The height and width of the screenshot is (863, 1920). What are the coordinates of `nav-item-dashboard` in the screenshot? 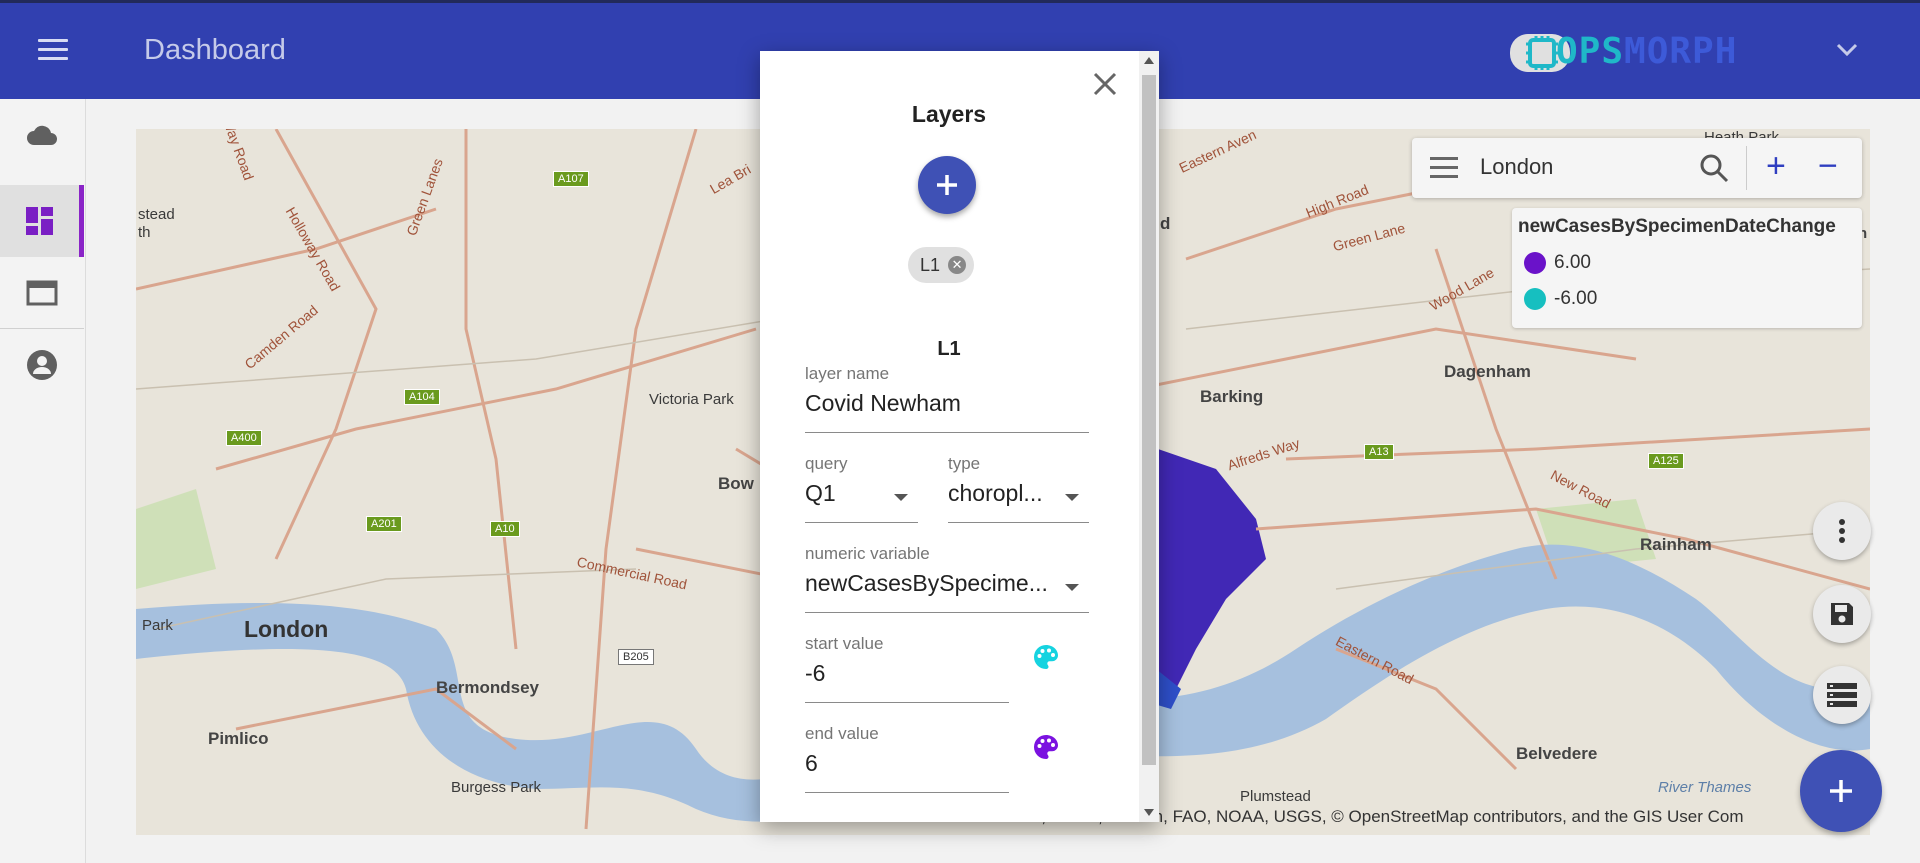 It's located at (42, 221).